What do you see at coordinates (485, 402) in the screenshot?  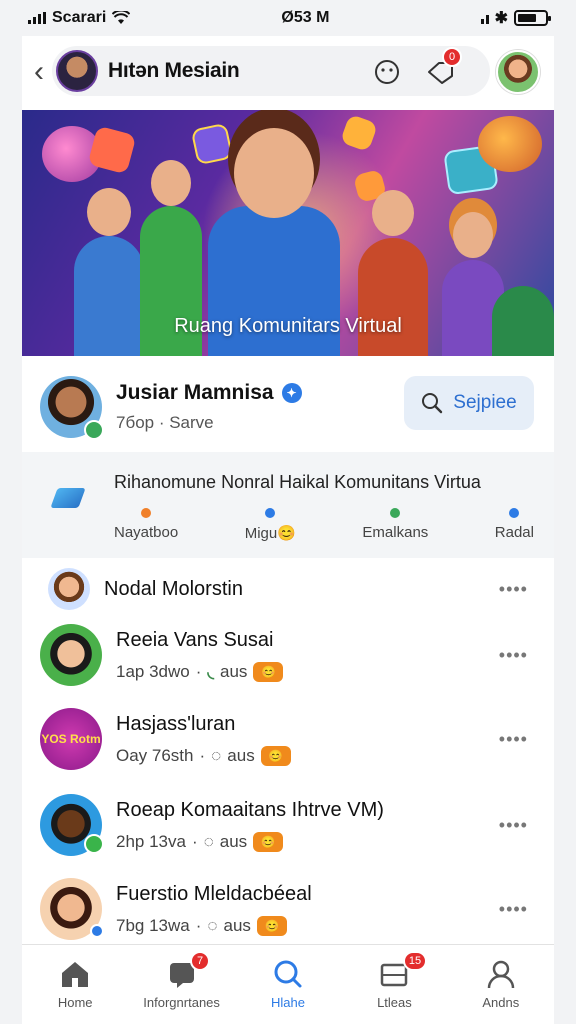 I see `search-button-label: Sejpiee` at bounding box center [485, 402].